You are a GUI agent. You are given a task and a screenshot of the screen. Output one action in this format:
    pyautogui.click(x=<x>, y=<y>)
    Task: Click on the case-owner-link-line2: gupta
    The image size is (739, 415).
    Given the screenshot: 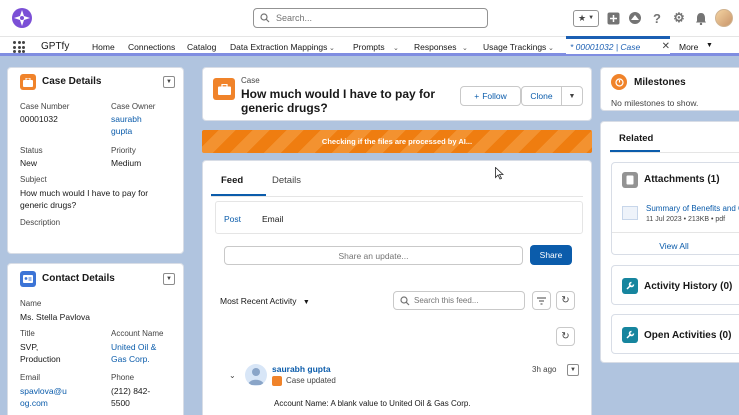 What is the action you would take?
    pyautogui.click(x=121, y=131)
    